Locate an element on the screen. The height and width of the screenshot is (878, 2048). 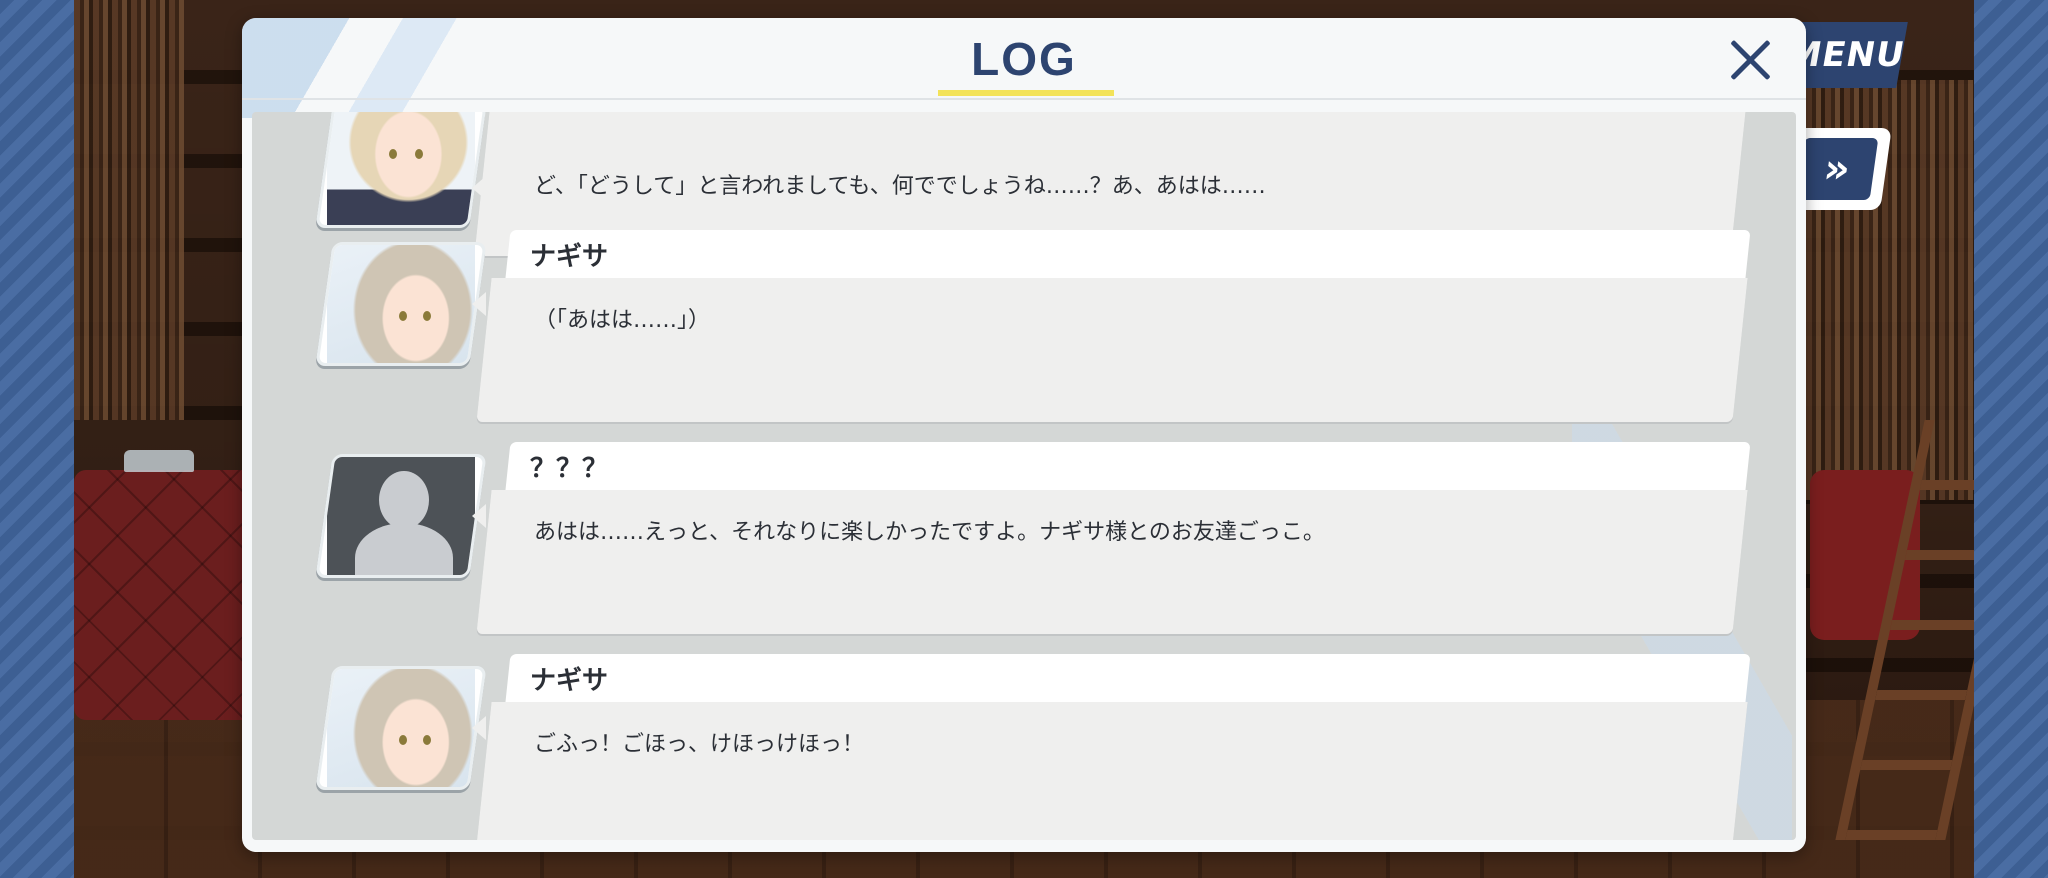
speaker-name: ？？？ is located at coordinates (569, 469).